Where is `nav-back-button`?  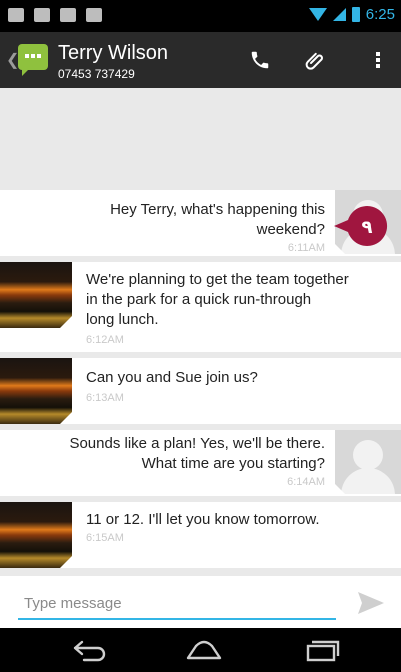
nav-back-button is located at coordinates (90, 650).